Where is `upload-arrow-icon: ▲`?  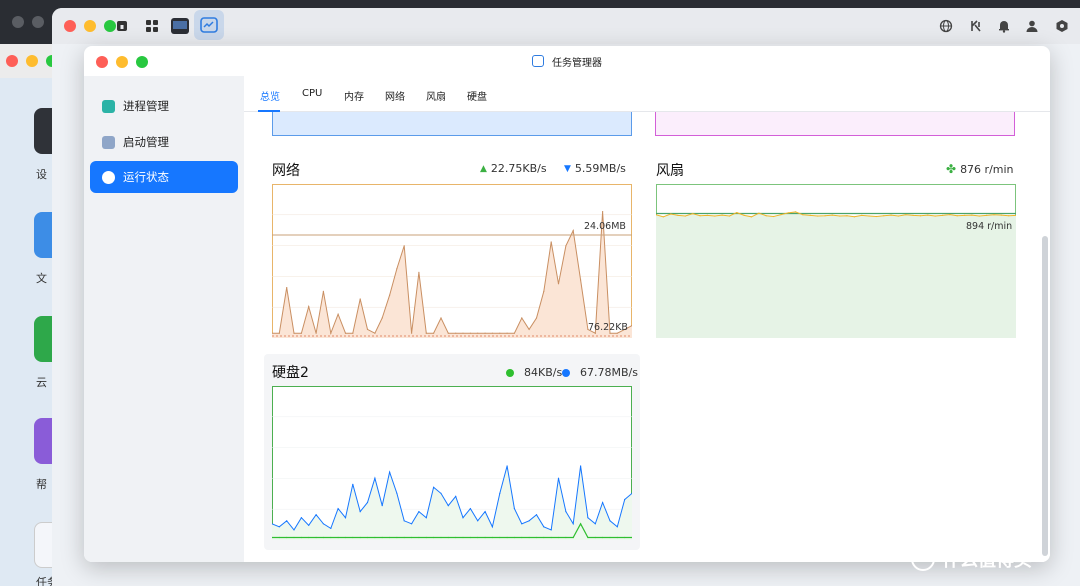
upload-arrow-icon: ▲ is located at coordinates (483, 168).